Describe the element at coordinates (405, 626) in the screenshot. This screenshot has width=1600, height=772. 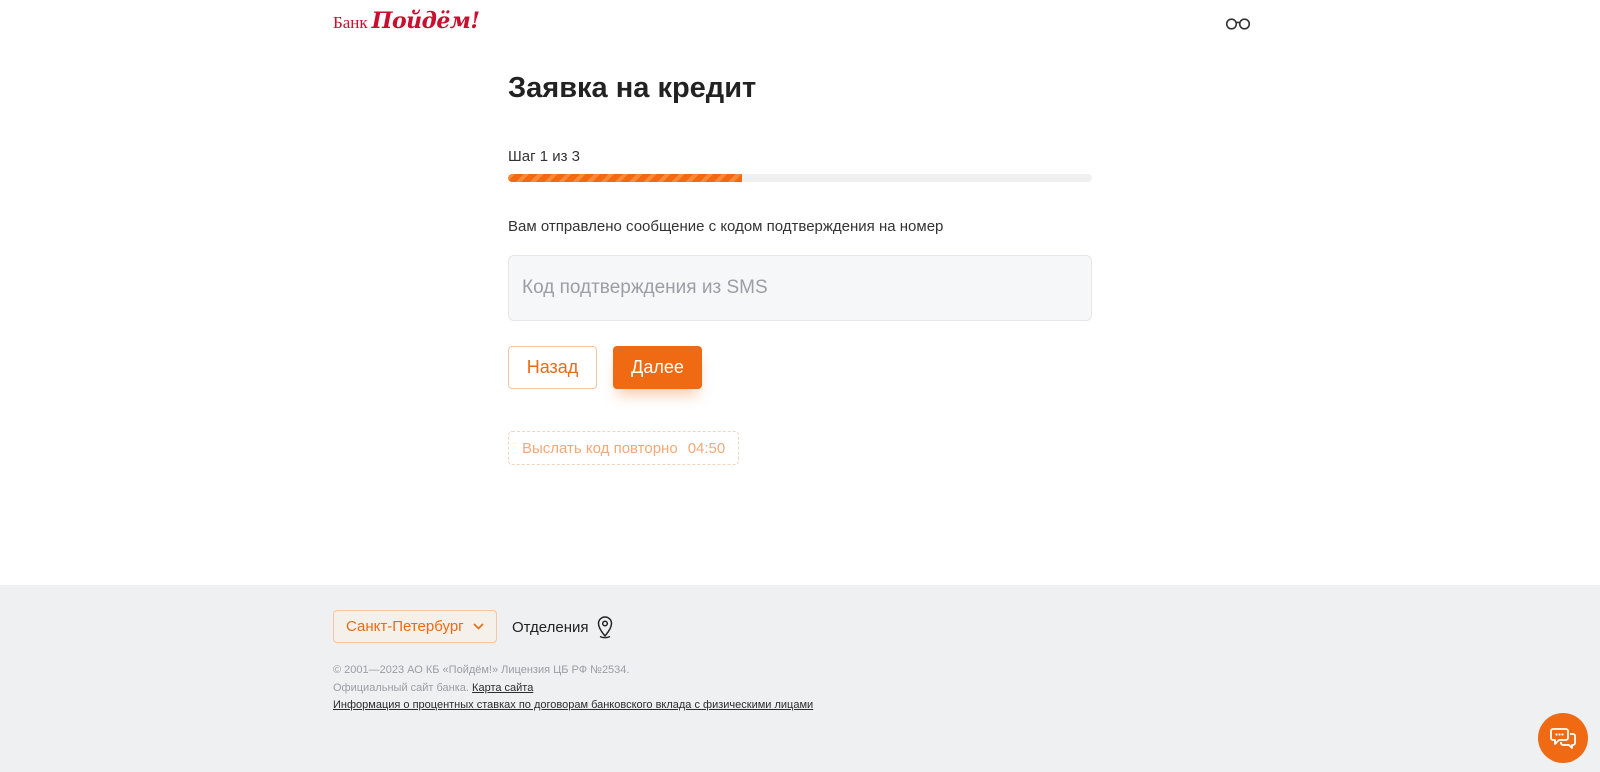
I see `city-label: Санкт-Петербург` at that location.